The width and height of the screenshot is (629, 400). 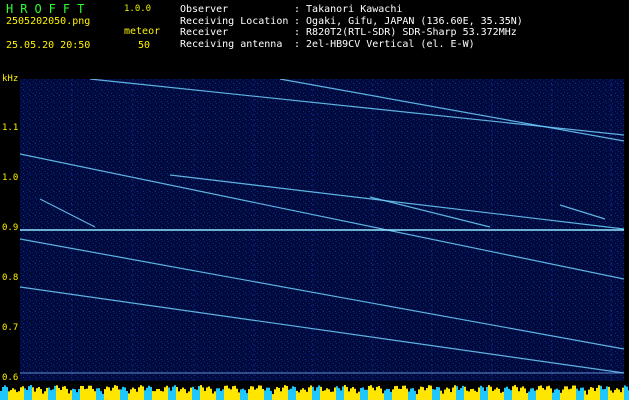 What do you see at coordinates (314, 392) in the screenshot?
I see `signal-level-bars` at bounding box center [314, 392].